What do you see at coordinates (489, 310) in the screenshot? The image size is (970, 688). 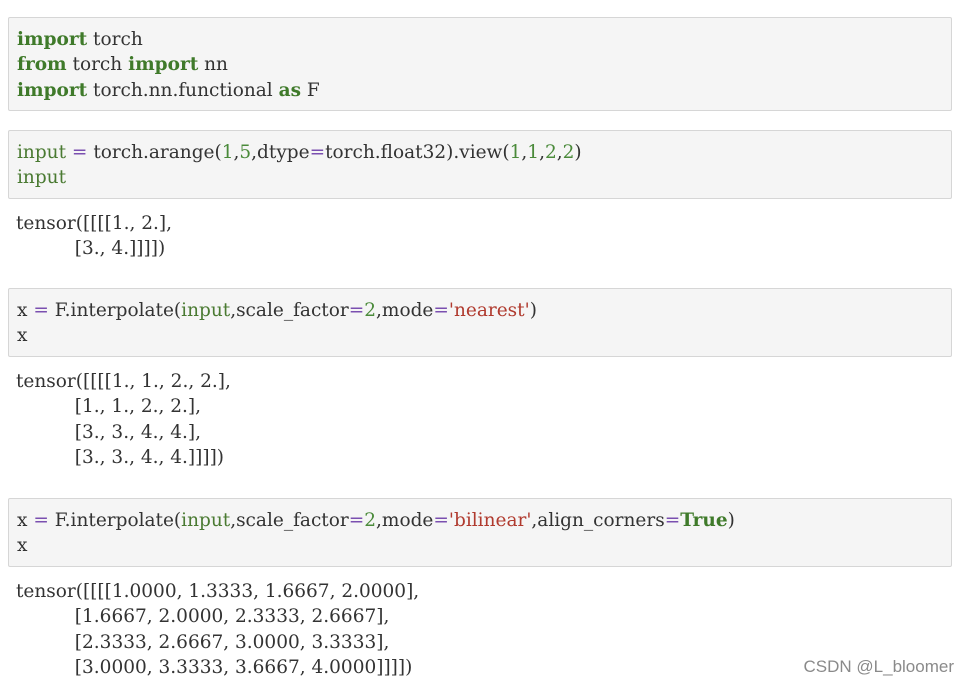 I see `string: 'nearest'` at bounding box center [489, 310].